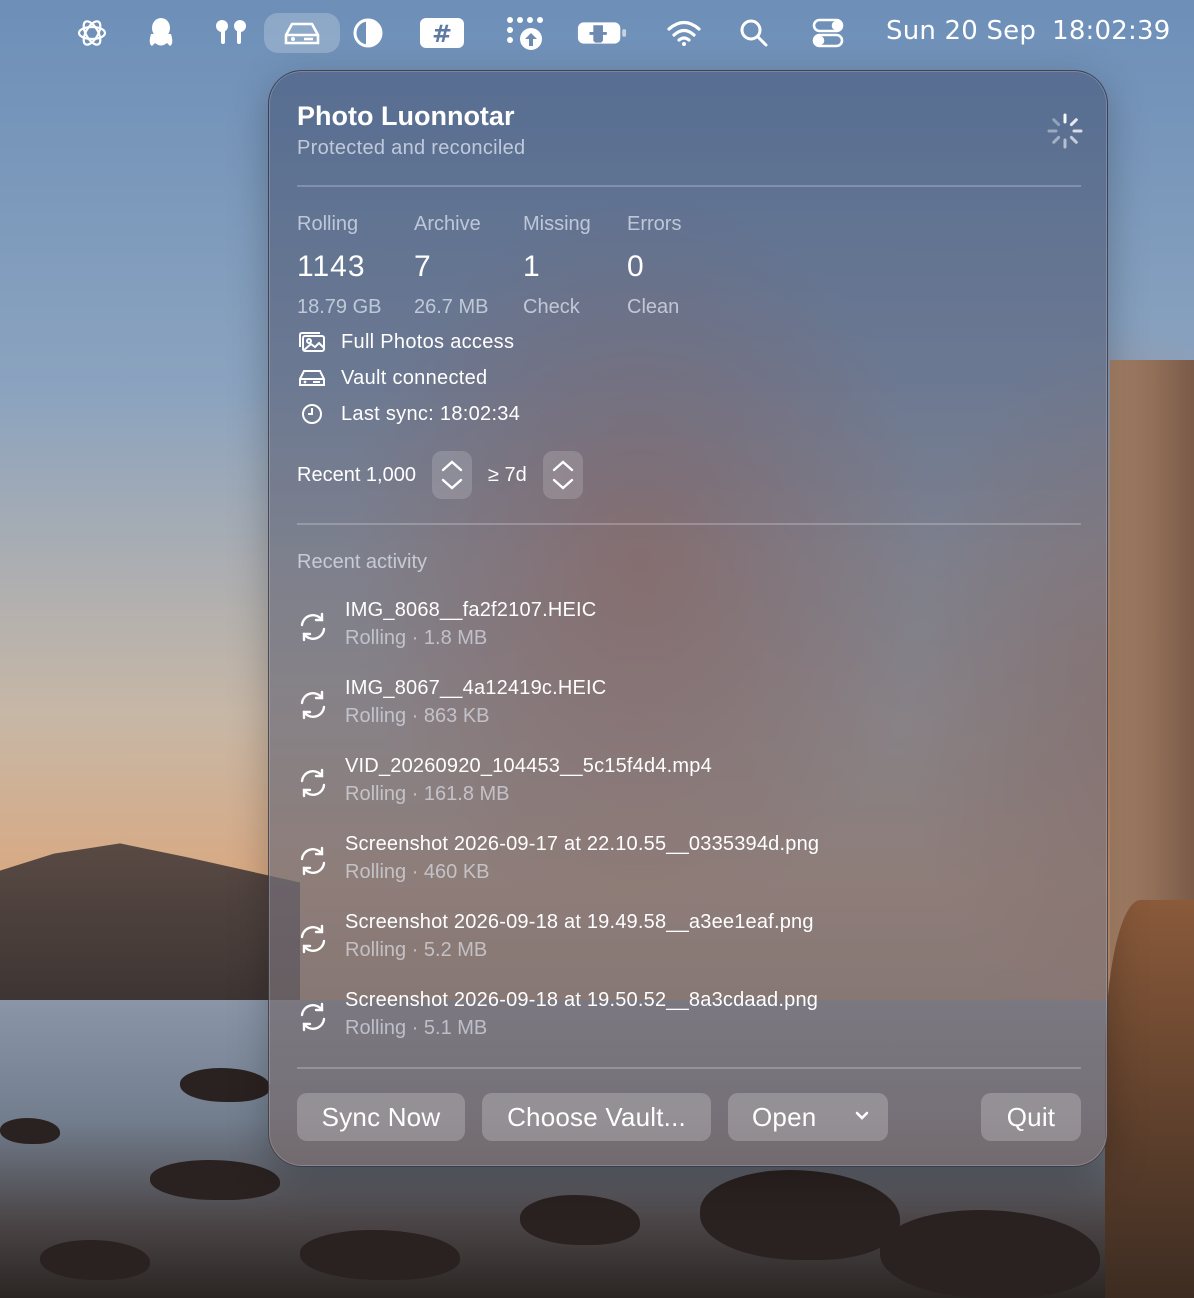  What do you see at coordinates (368, 33) in the screenshot?
I see `contrast-icon` at bounding box center [368, 33].